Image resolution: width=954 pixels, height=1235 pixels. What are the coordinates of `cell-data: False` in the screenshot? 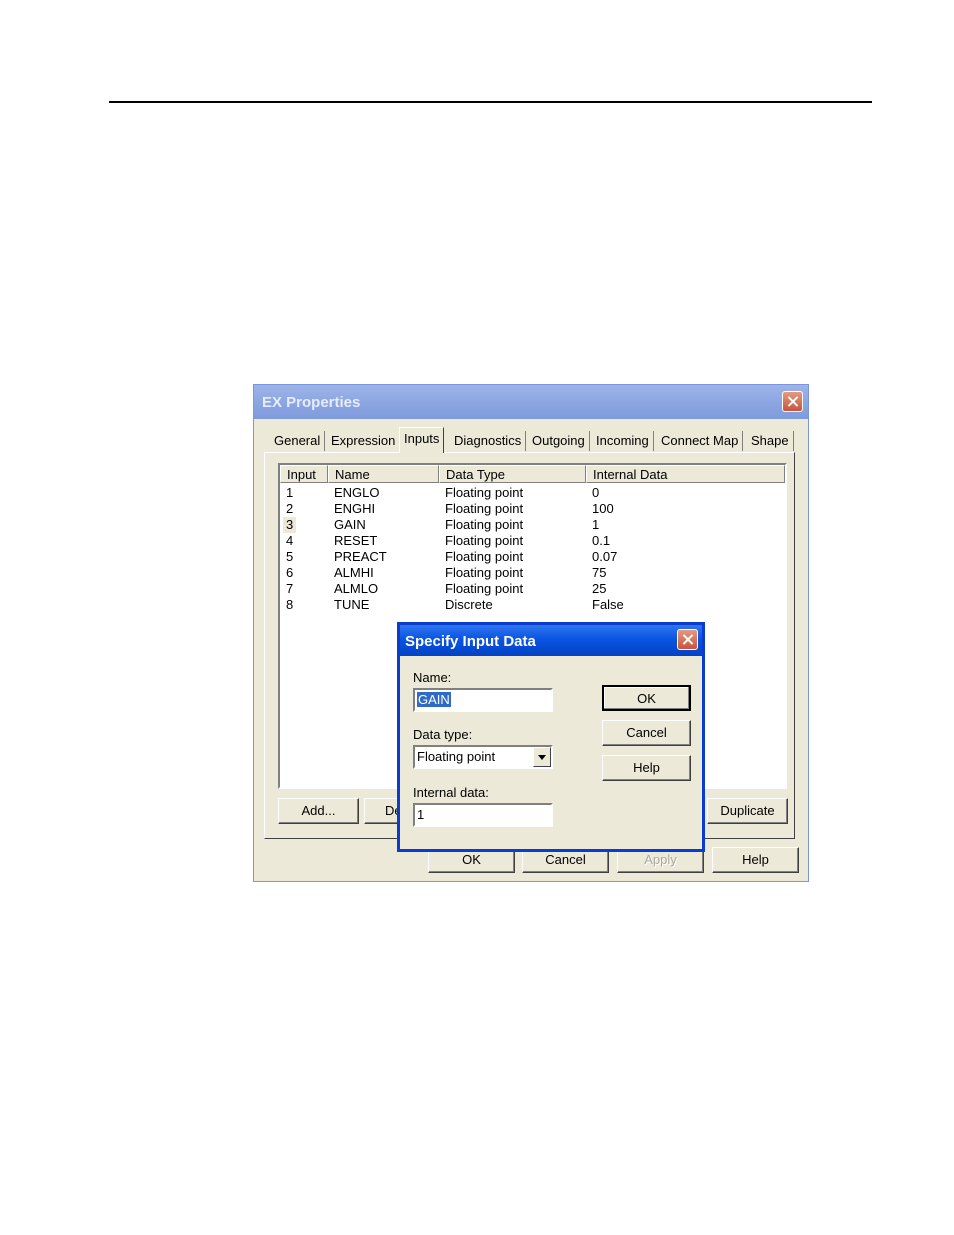 It's located at (608, 604).